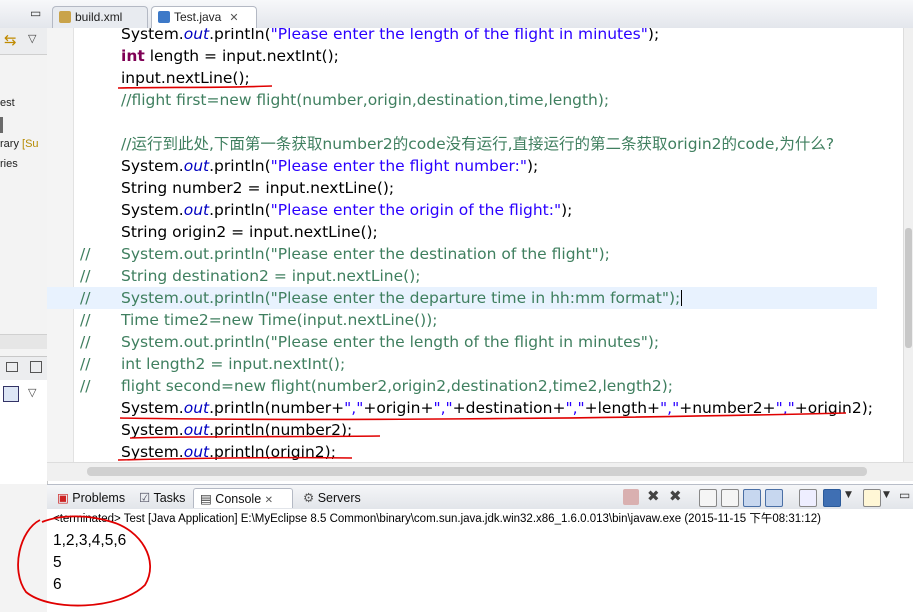  I want to click on outline-view: ▽, so click(23, 432).